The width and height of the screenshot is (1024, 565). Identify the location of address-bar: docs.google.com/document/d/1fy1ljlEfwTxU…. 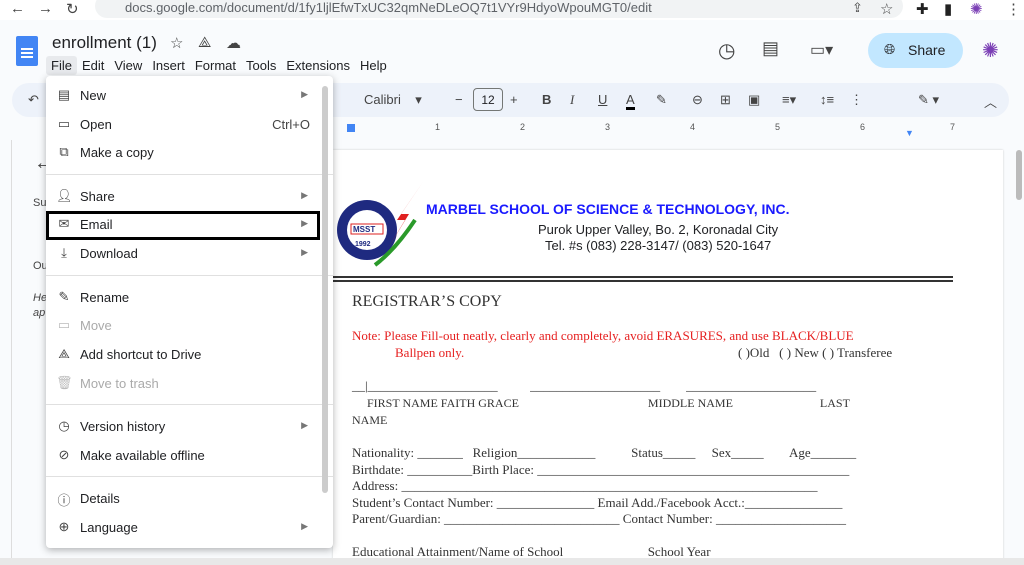
(499, 9).